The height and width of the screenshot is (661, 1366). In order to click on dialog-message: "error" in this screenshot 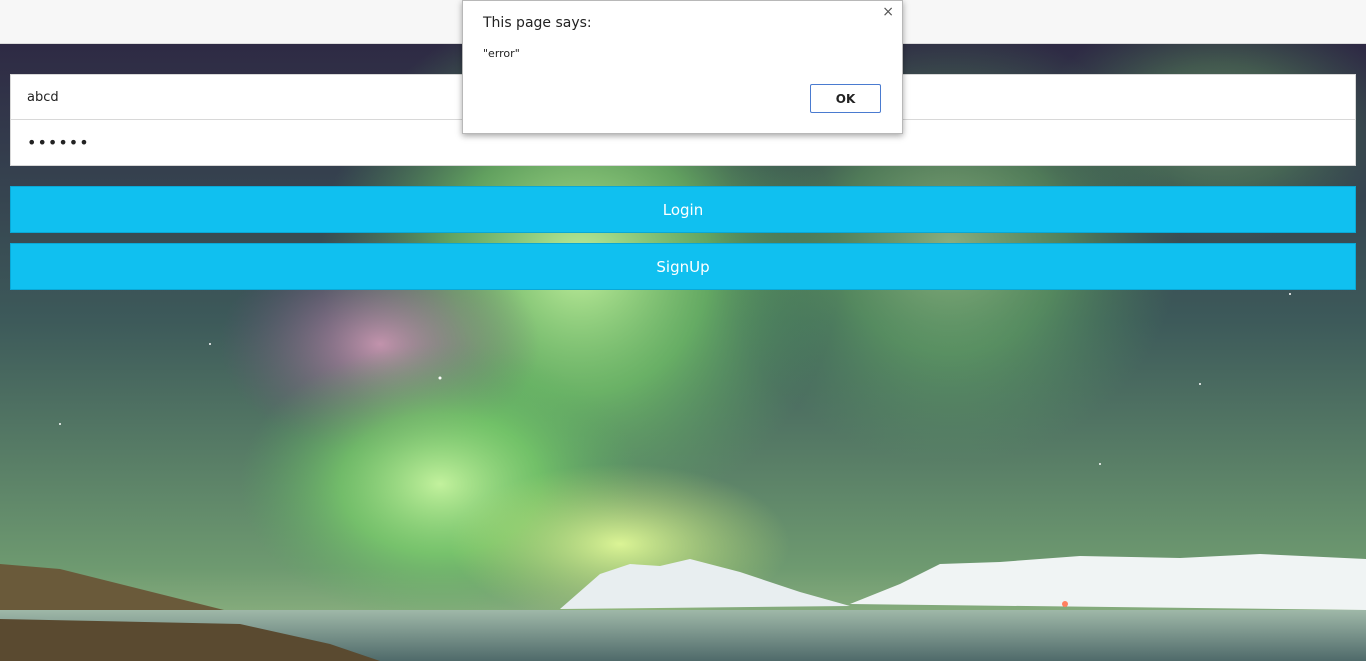, I will do `click(501, 53)`.